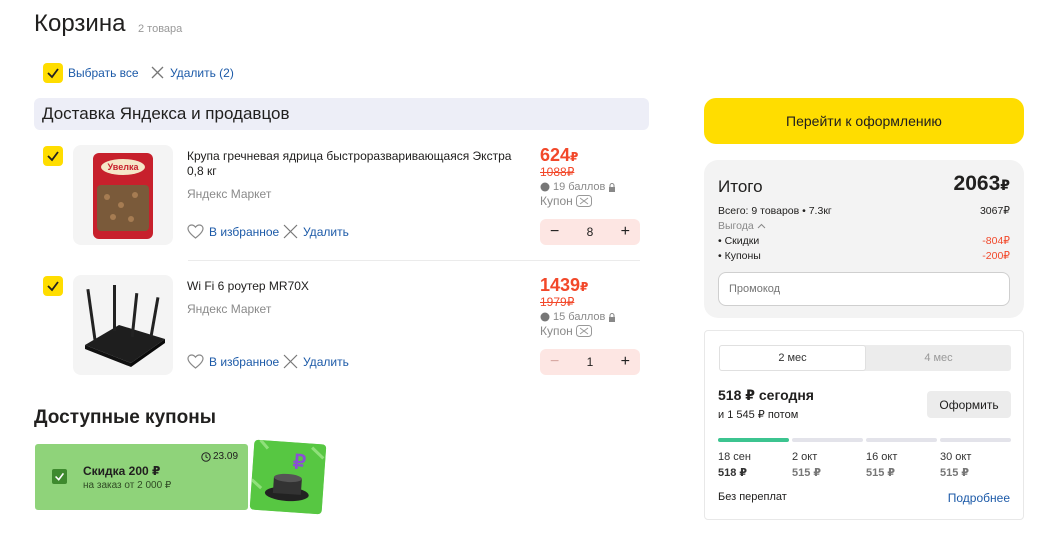  Describe the element at coordinates (124, 167) in the screenshot. I see `svg-text: Увелка` at that location.